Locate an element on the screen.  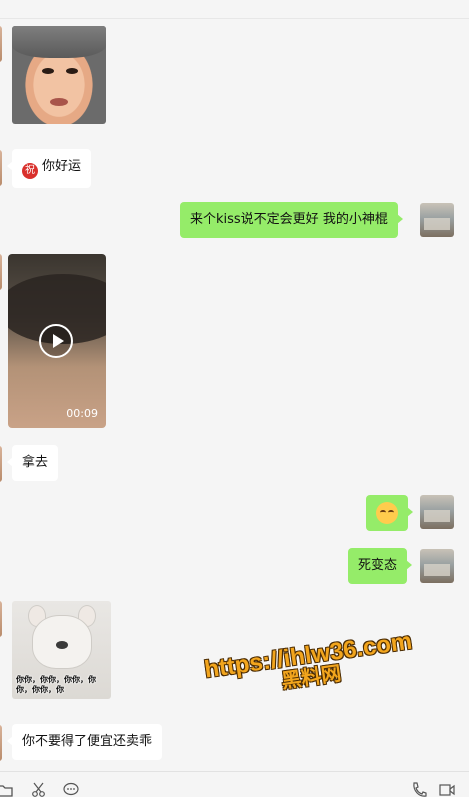
message-bubble-incoming: 你不要得了便宜还卖乖 is located at coordinates (84, 742).